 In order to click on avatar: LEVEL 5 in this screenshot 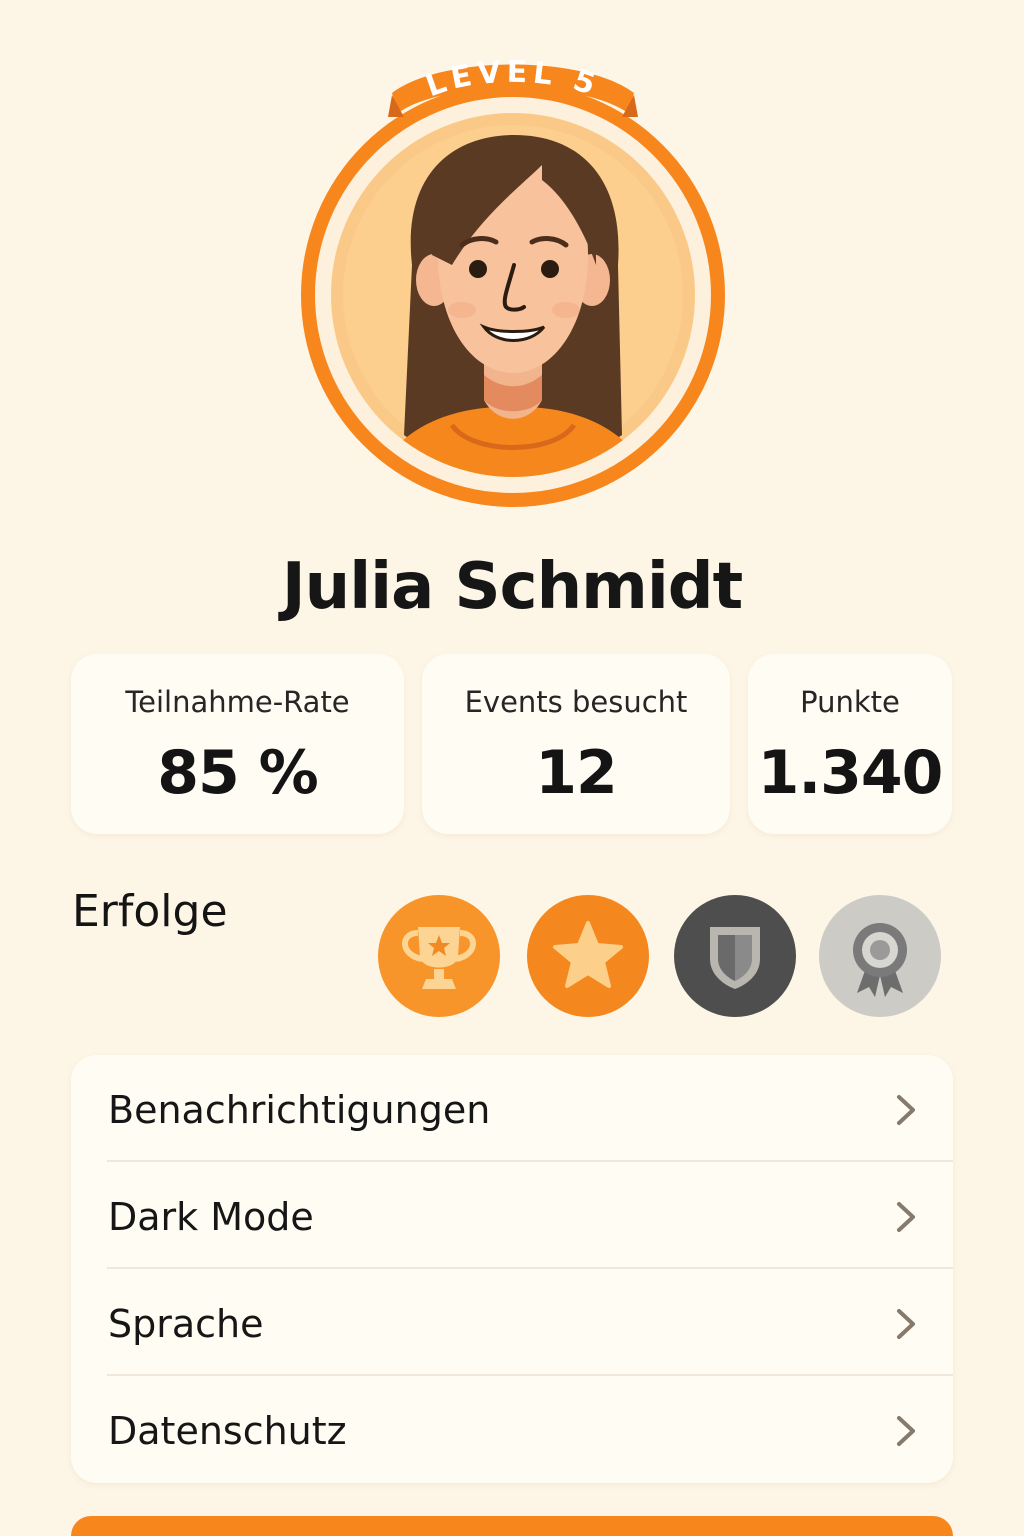, I will do `click(513, 286)`.